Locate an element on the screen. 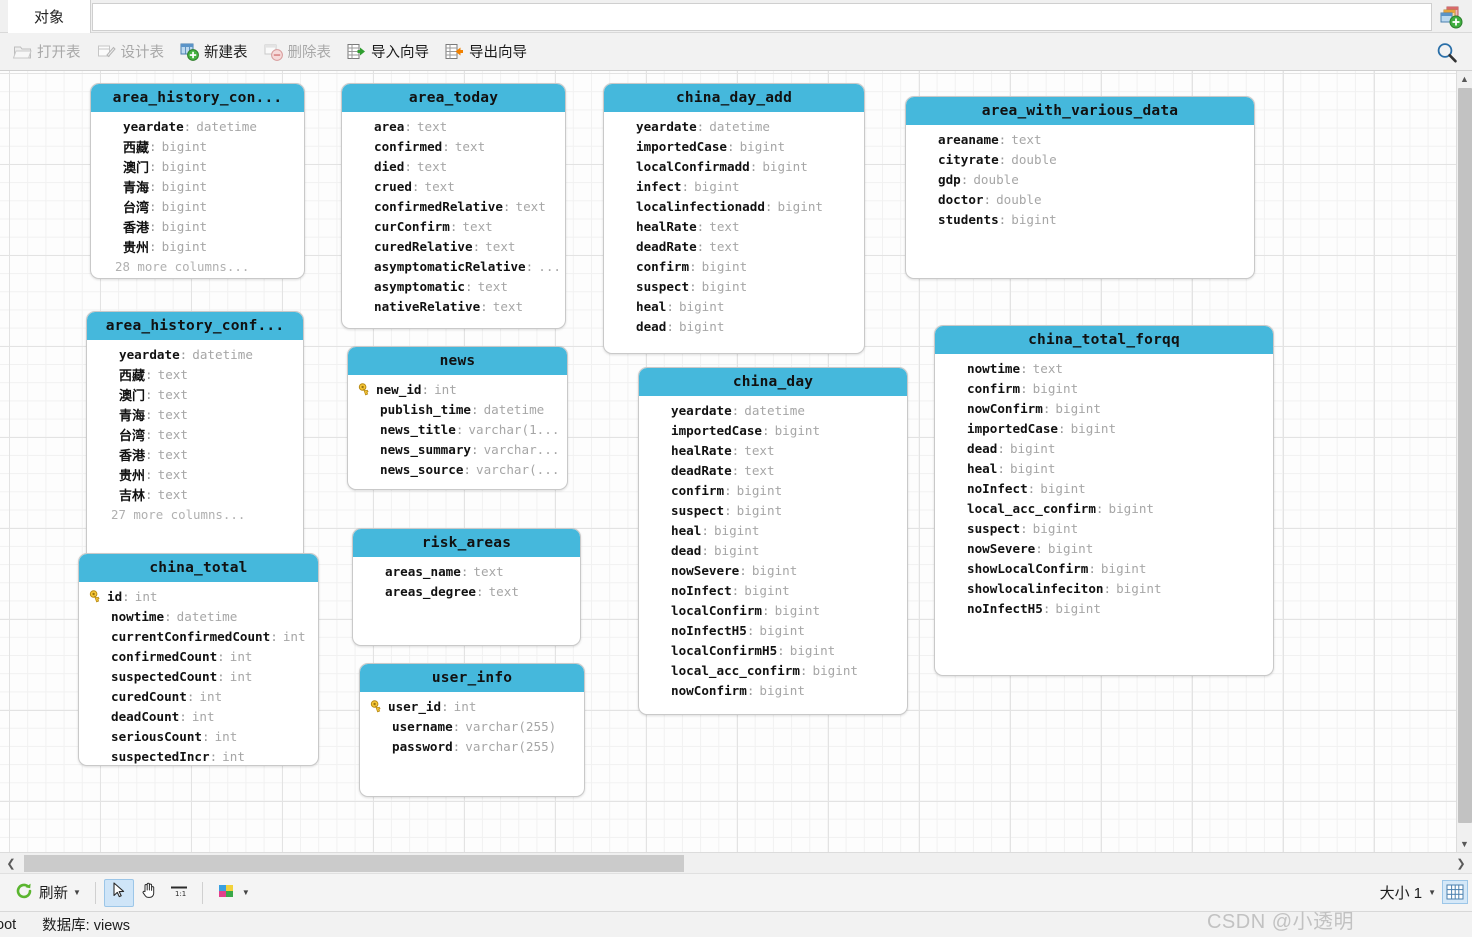 This screenshot has height=937, width=1472. entity-column: 台湾: text is located at coordinates (195, 434).